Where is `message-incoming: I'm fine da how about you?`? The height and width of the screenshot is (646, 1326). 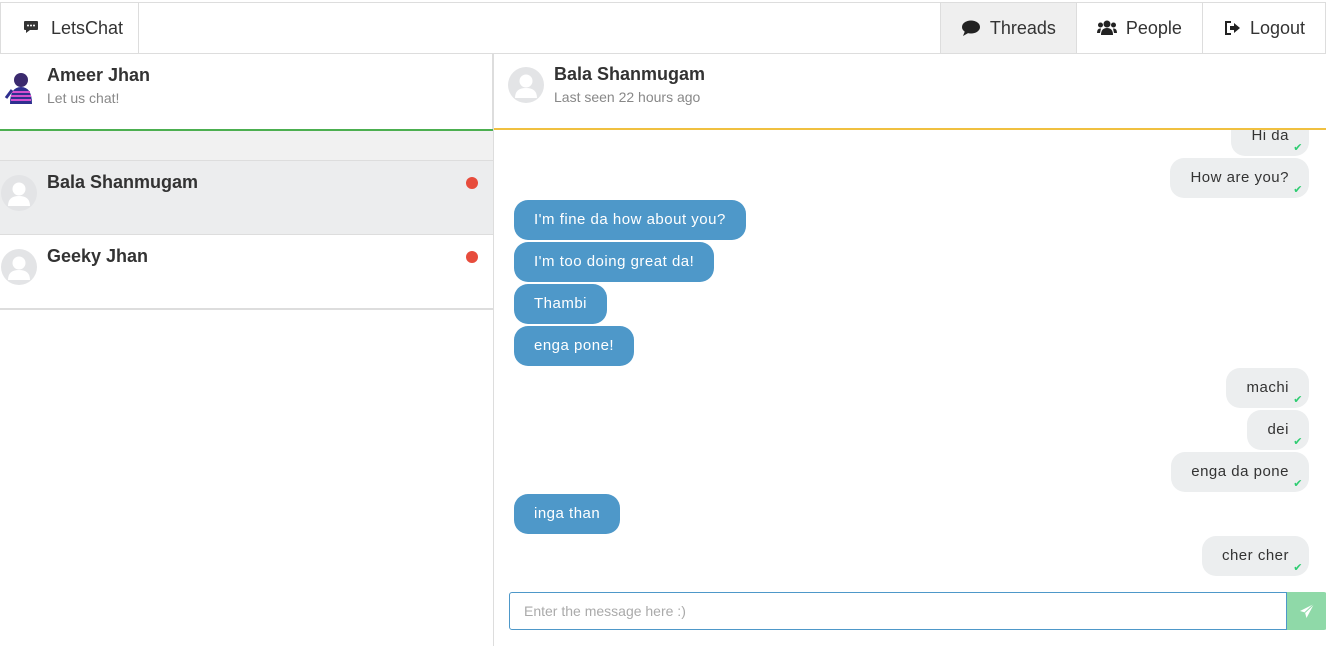 message-incoming: I'm fine da how about you? is located at coordinates (630, 220).